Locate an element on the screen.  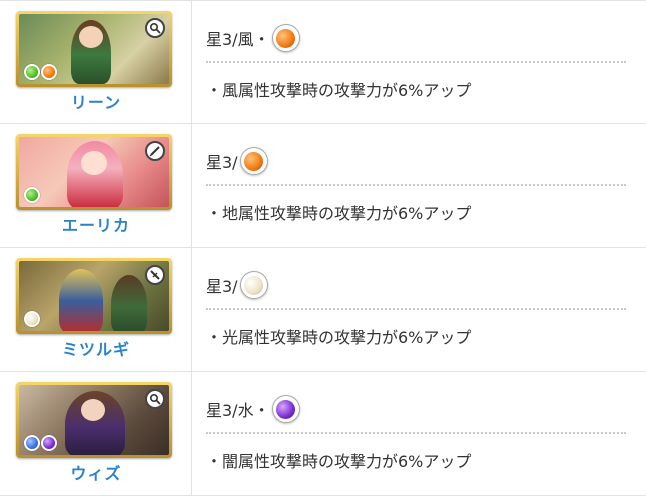
light-element-icon is located at coordinates (32, 319).